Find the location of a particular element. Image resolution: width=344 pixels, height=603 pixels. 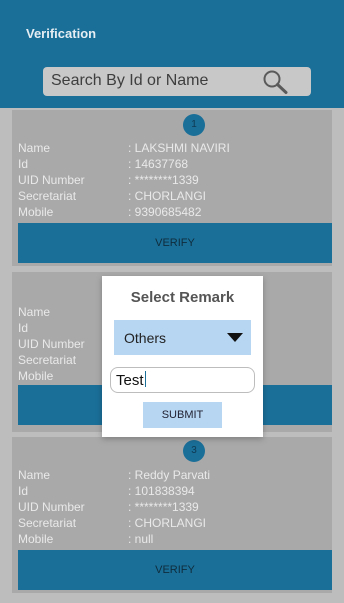

table-row: Secretariat is located at coordinates (47, 360).